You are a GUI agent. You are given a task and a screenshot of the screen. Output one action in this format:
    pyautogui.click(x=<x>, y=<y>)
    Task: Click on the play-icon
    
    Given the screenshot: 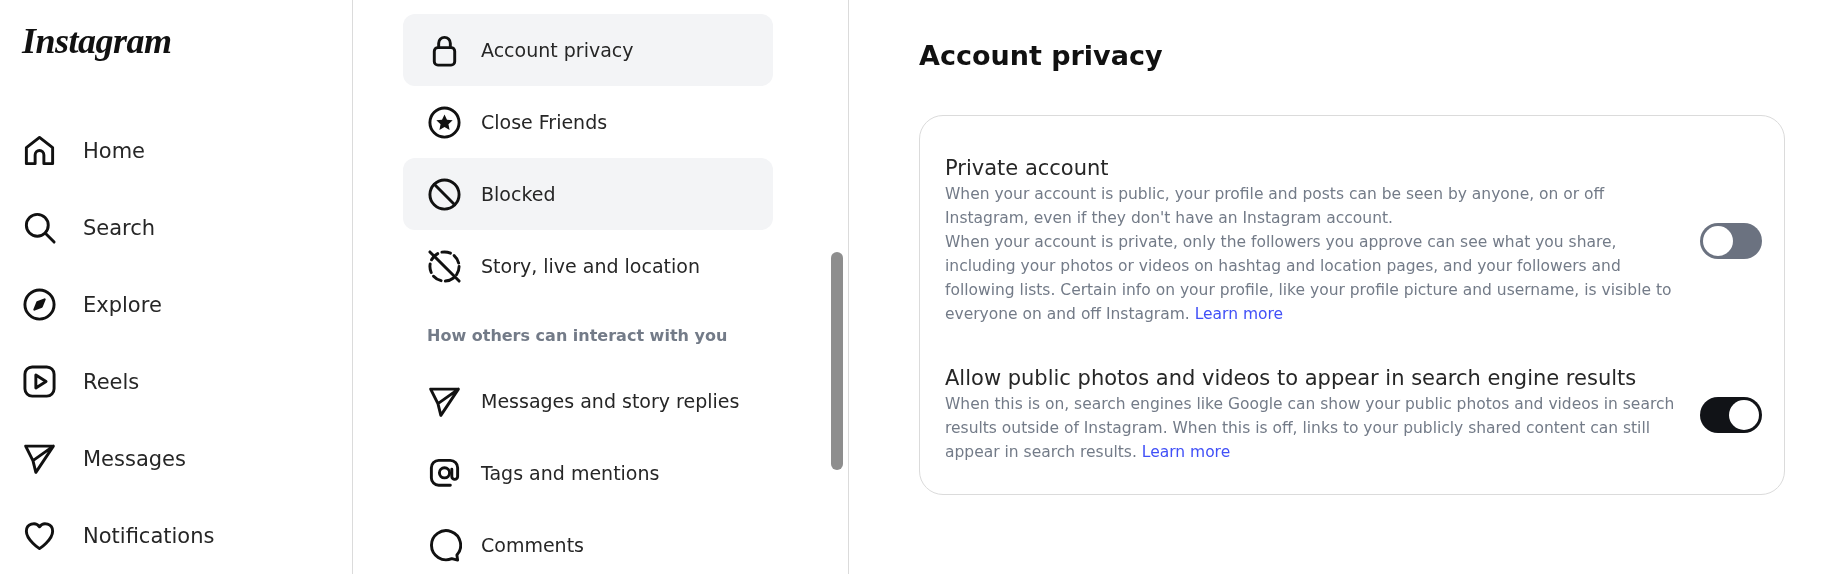 What is the action you would take?
    pyautogui.click(x=39, y=381)
    